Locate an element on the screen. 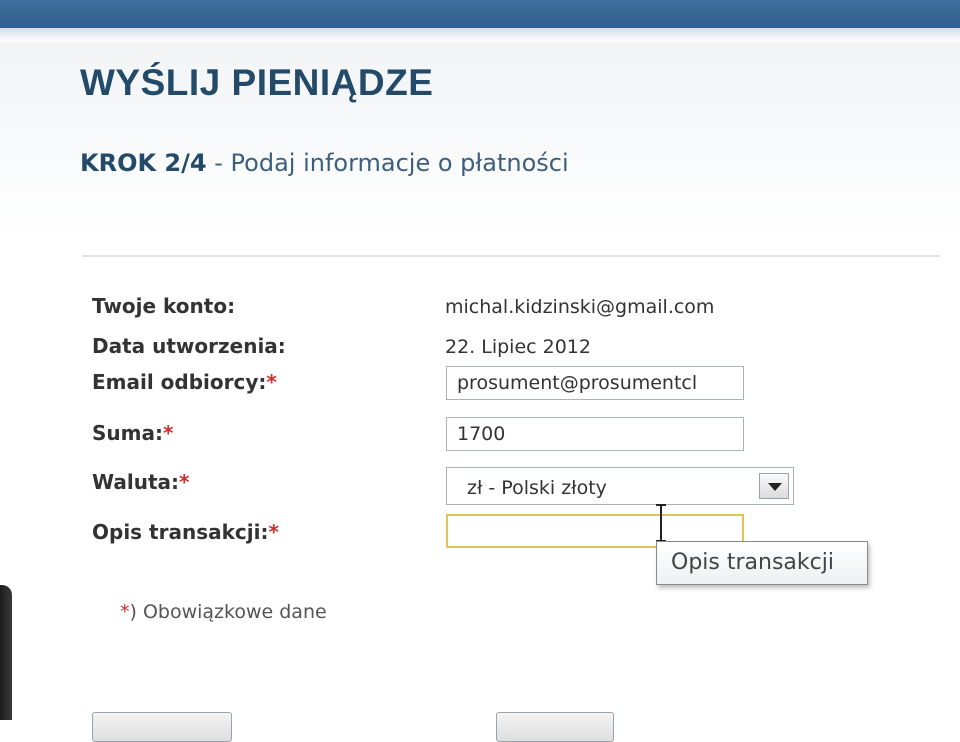  required-fields-note: *) Obowiązkowe dane is located at coordinates (223, 612).